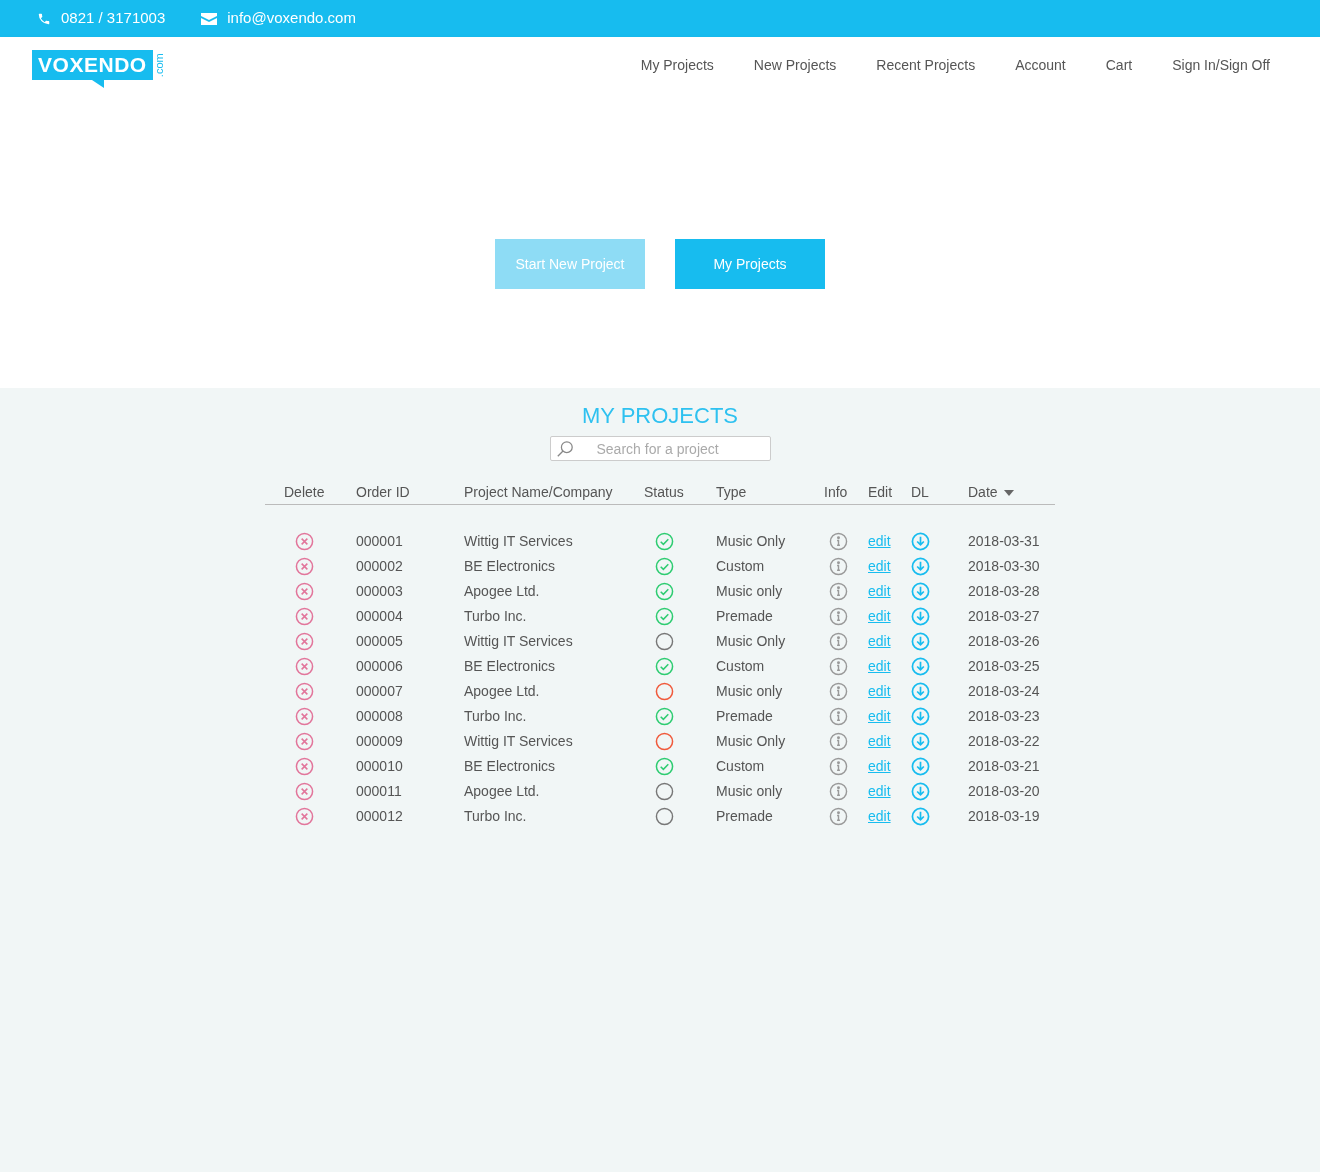 This screenshot has width=1320, height=1172. I want to click on nav-link: Cart, so click(1119, 65).